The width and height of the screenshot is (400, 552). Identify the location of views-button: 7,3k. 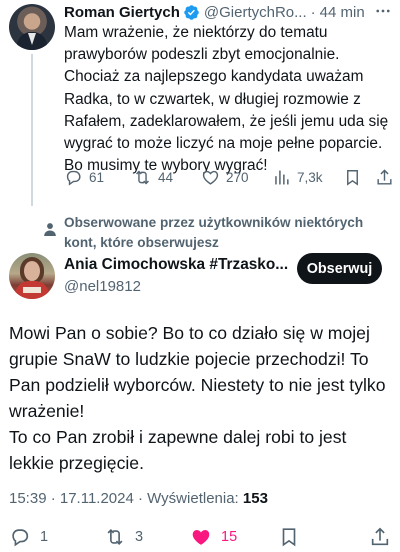
(297, 177).